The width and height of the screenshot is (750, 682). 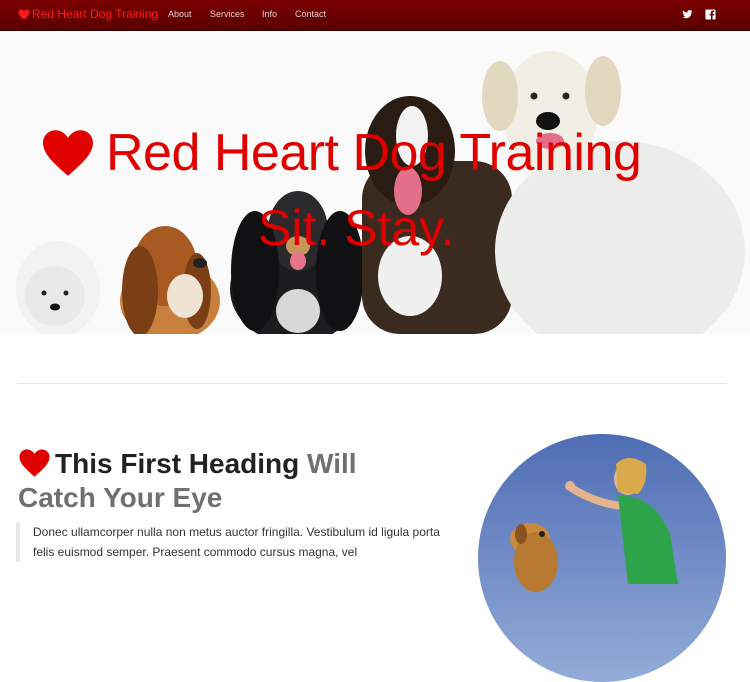 I want to click on featurette-heading: This First Heading Will Catch Your Eye, so click(x=218, y=481).